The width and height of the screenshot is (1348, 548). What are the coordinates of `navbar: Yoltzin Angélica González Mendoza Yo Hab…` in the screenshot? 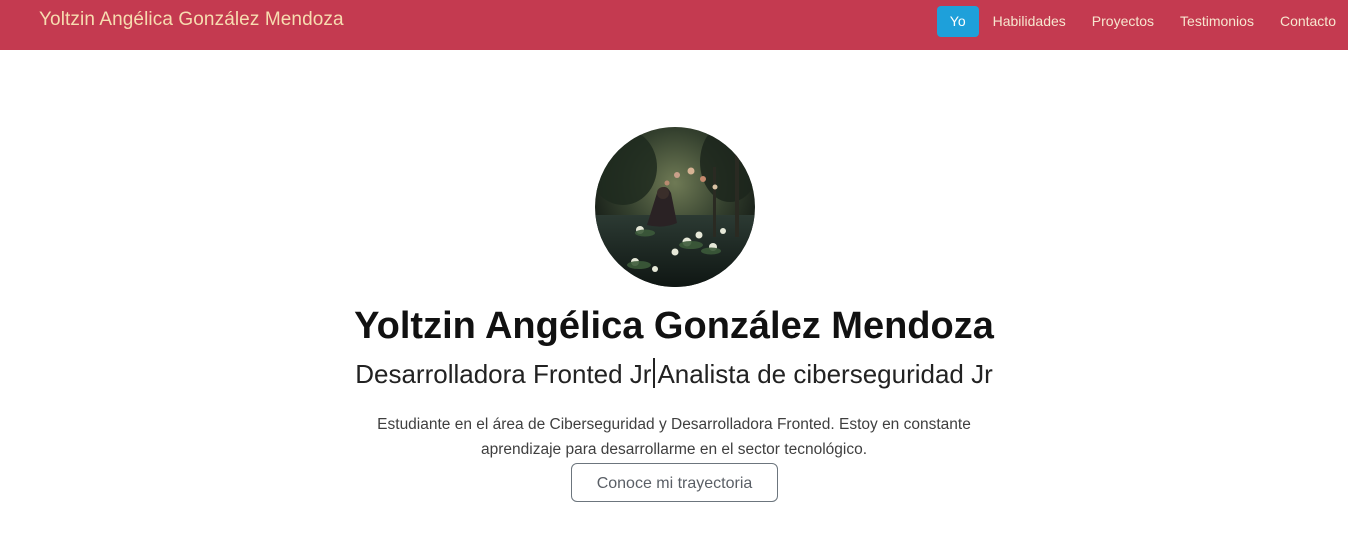 It's located at (674, 25).